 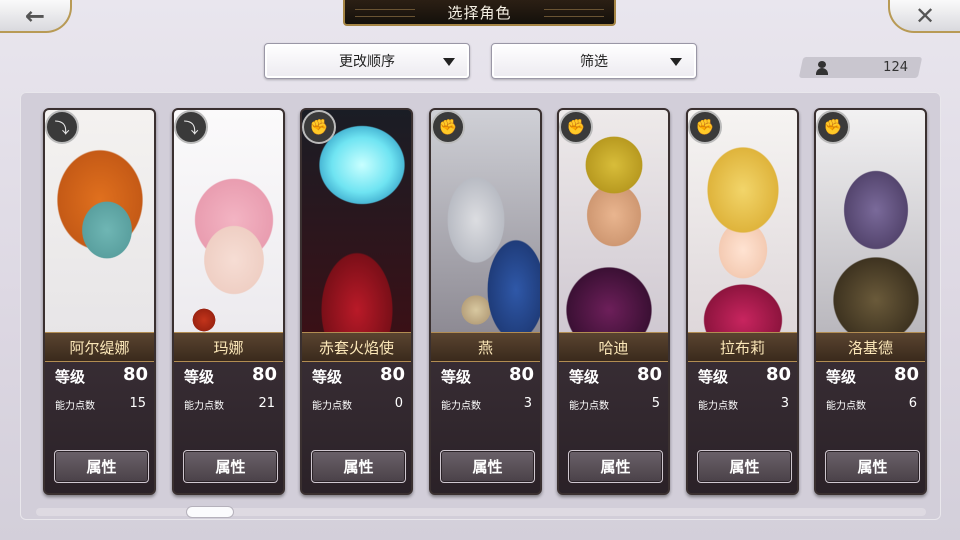 I want to click on character-card: ⤵ 玛娜等级 80 能力点数 21 属性, so click(x=228, y=301).